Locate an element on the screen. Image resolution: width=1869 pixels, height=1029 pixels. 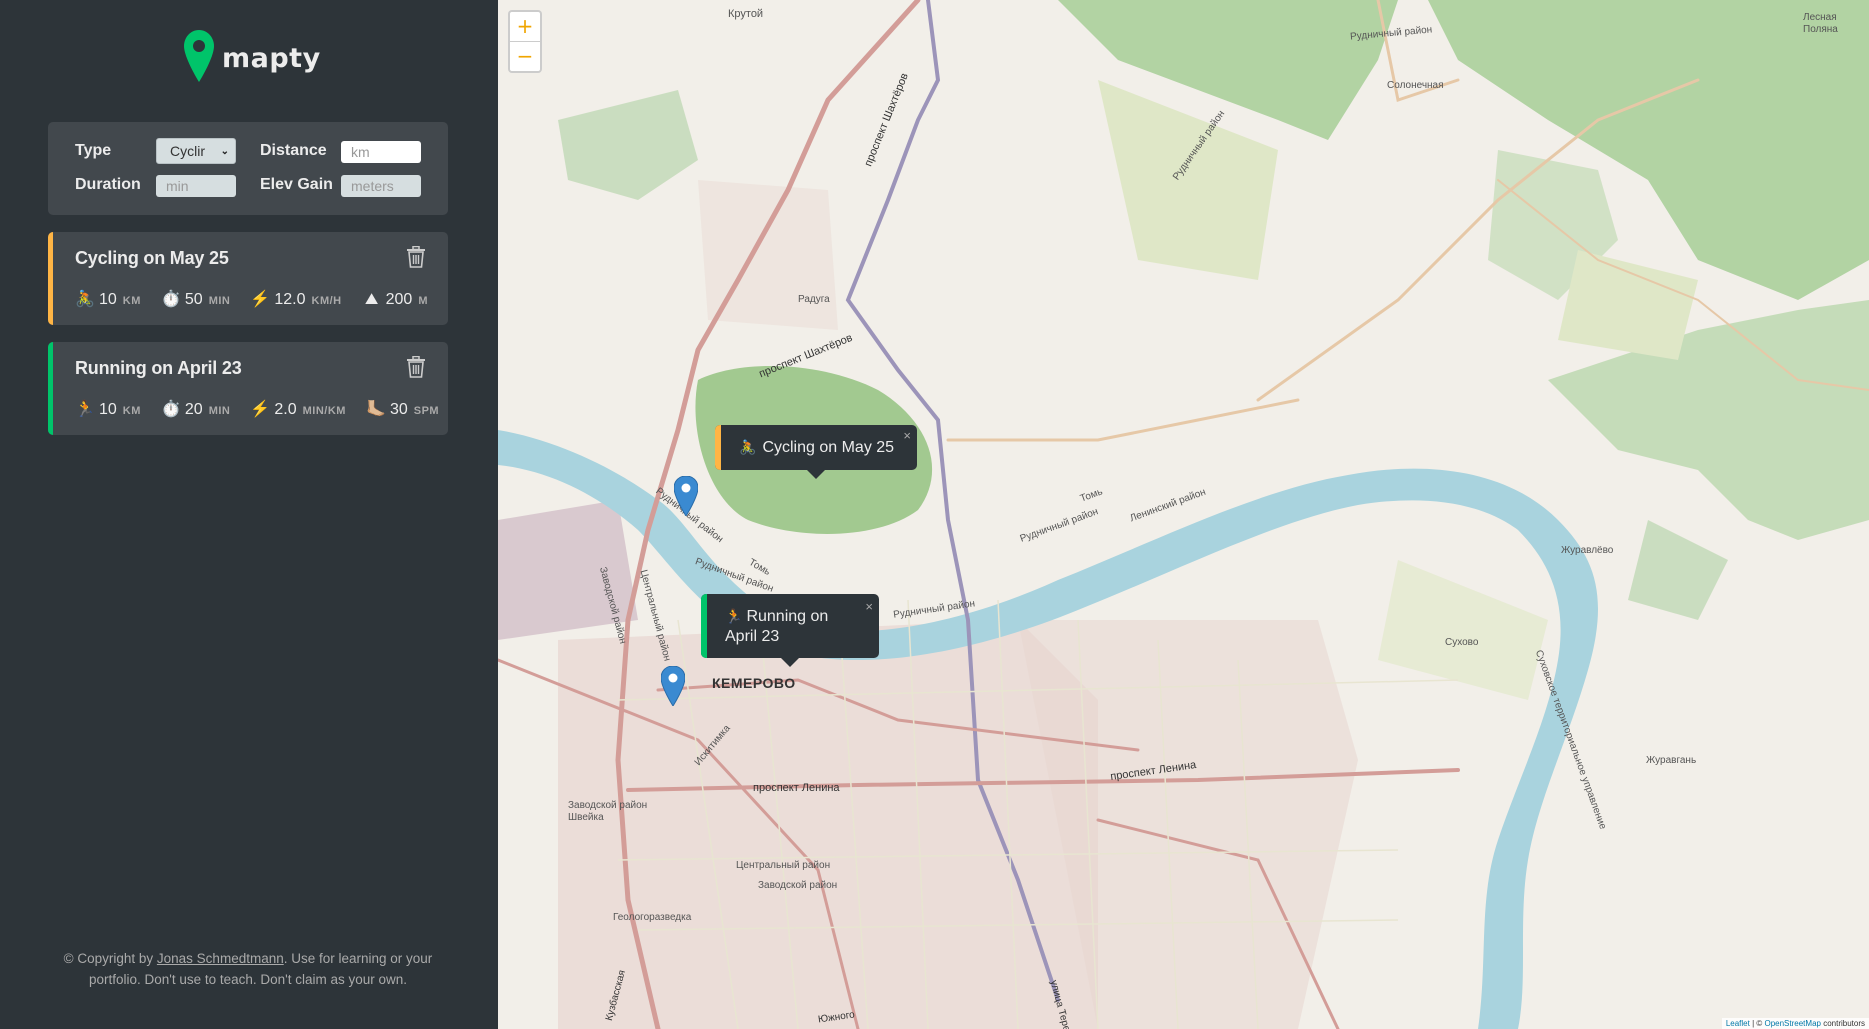
map-label: Журавгань is located at coordinates (1671, 760).